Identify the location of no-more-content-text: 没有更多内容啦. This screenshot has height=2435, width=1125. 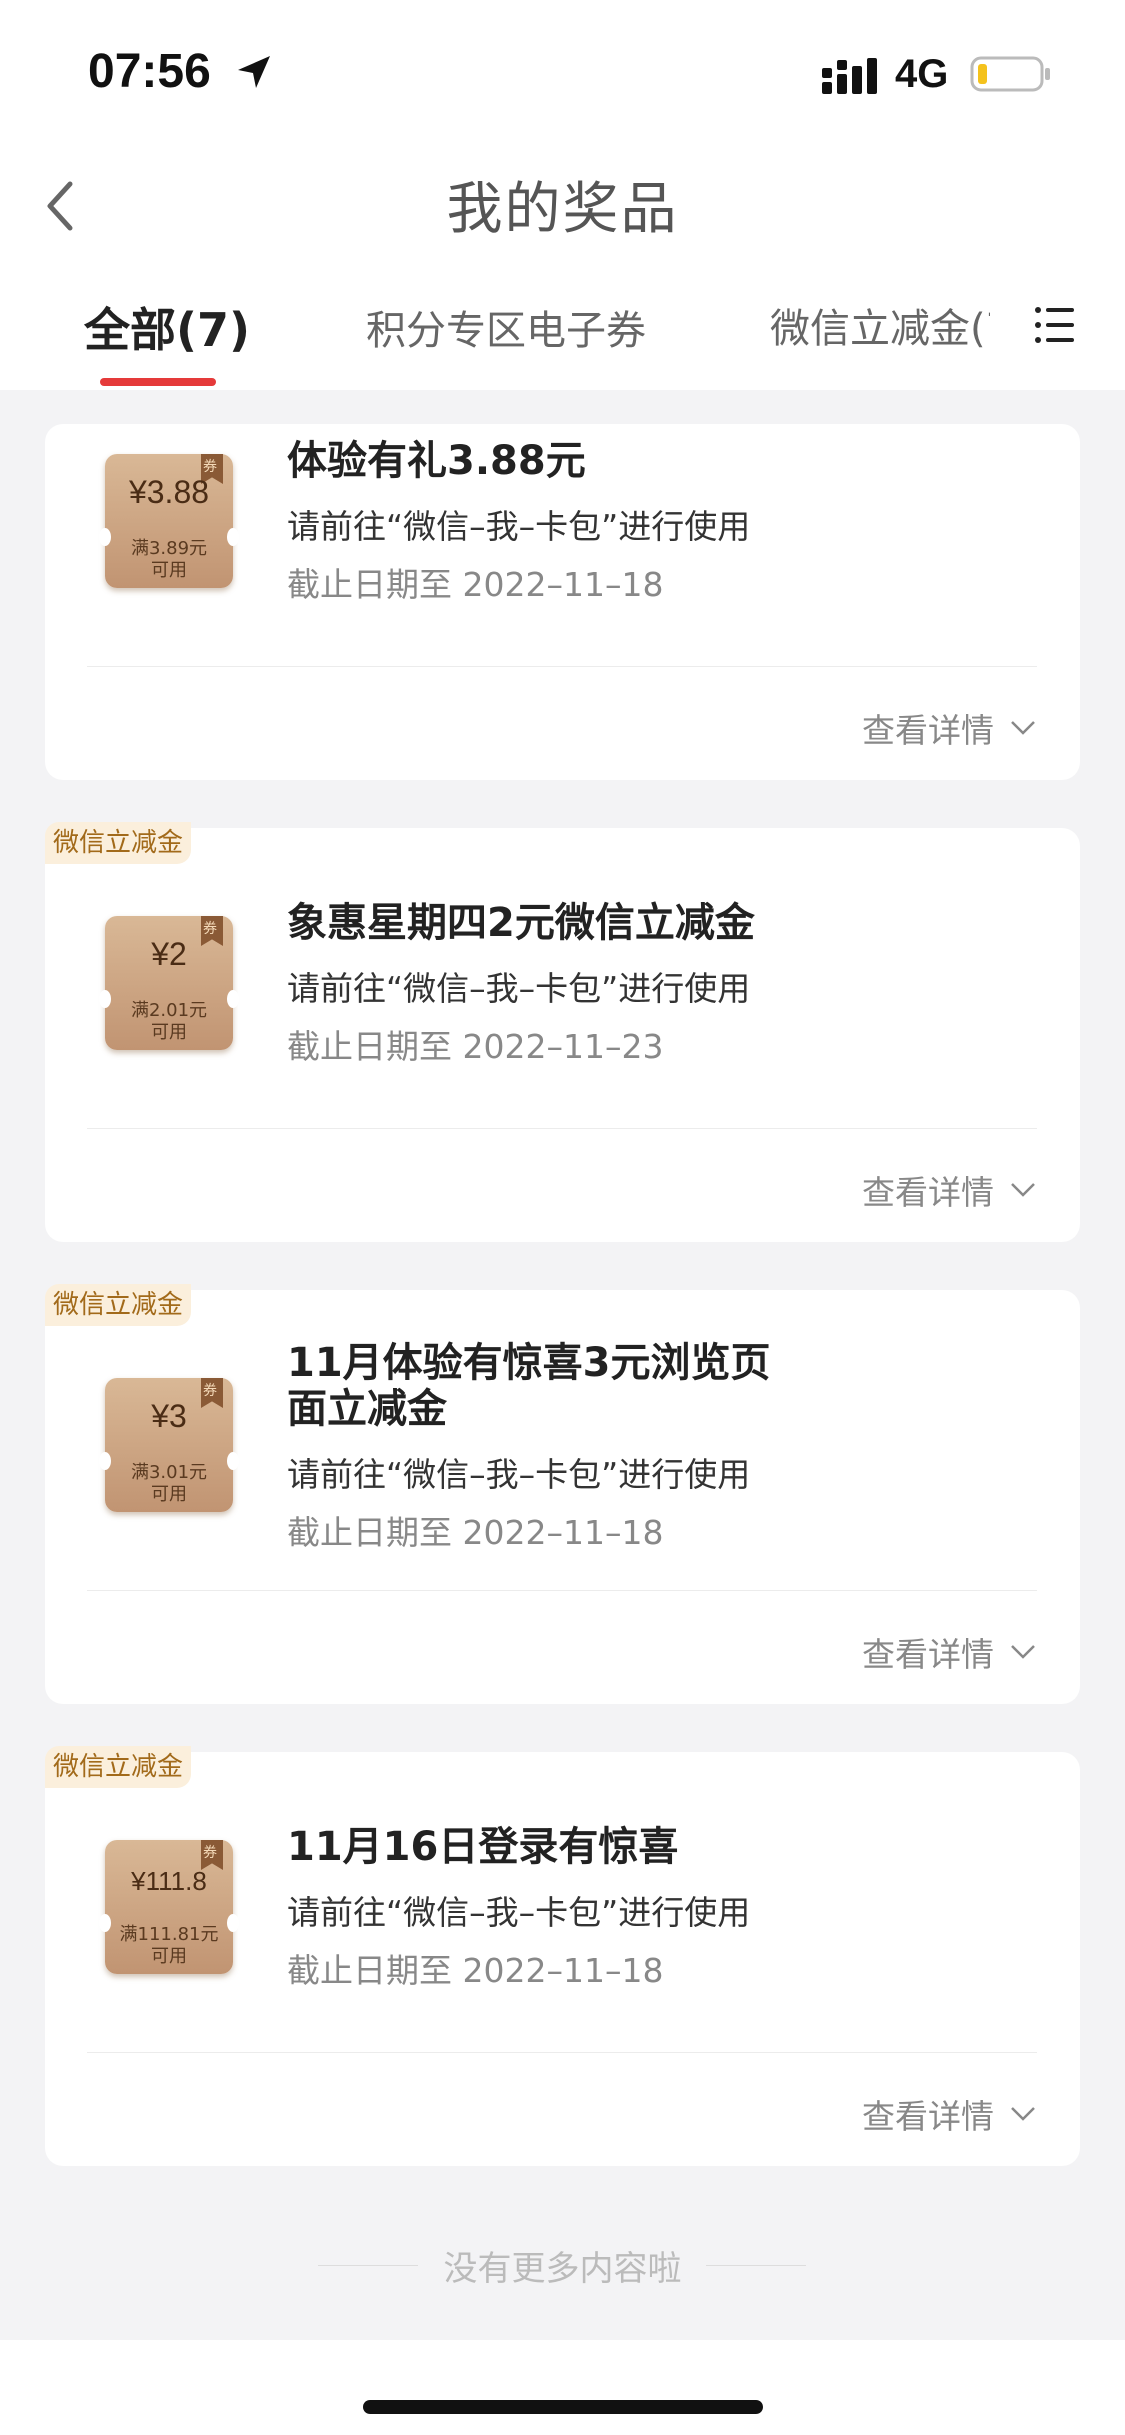
(562, 2269).